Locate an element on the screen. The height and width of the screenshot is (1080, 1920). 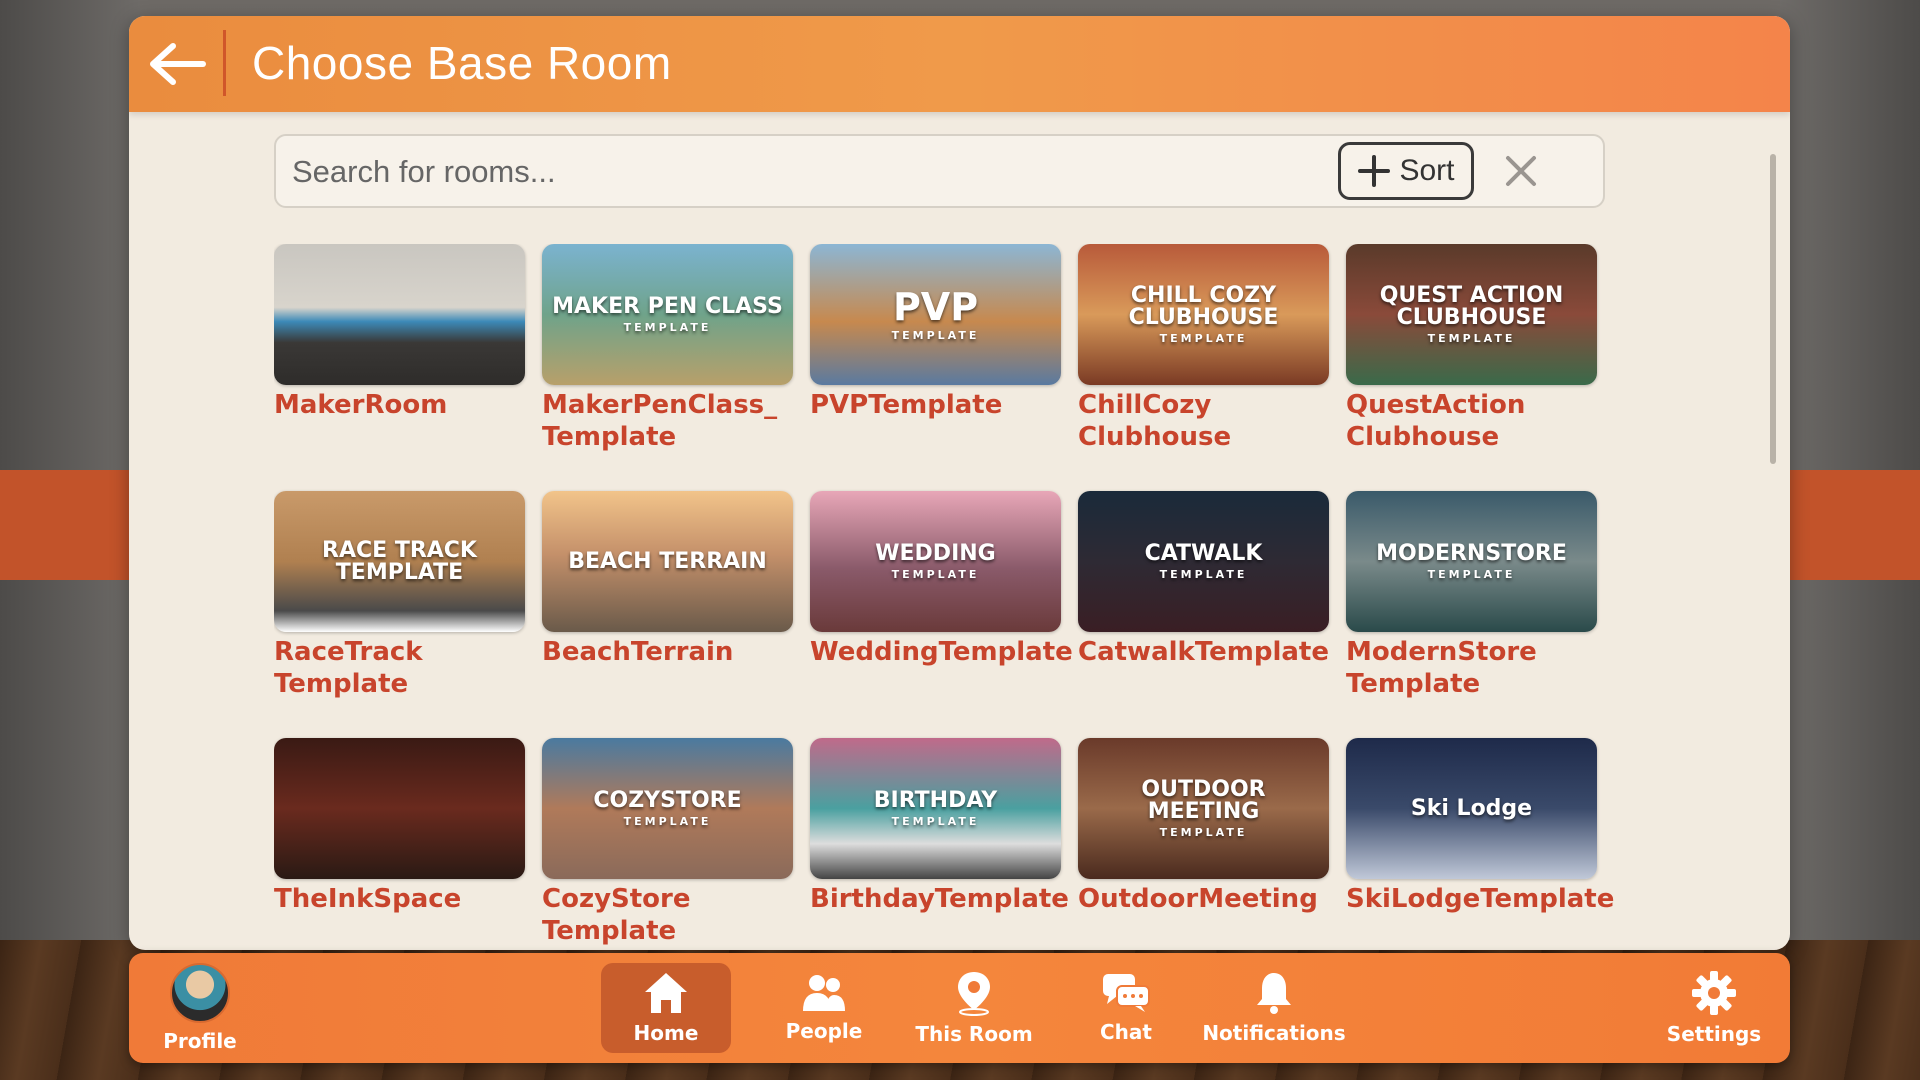
room-thumbnail: BEACH TERRAIN is located at coordinates (667, 561).